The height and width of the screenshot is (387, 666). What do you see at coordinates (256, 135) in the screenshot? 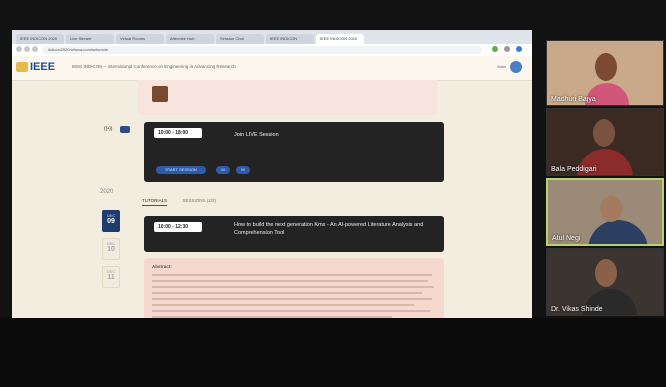
I see `join-live-link: Join LIVE Session` at bounding box center [256, 135].